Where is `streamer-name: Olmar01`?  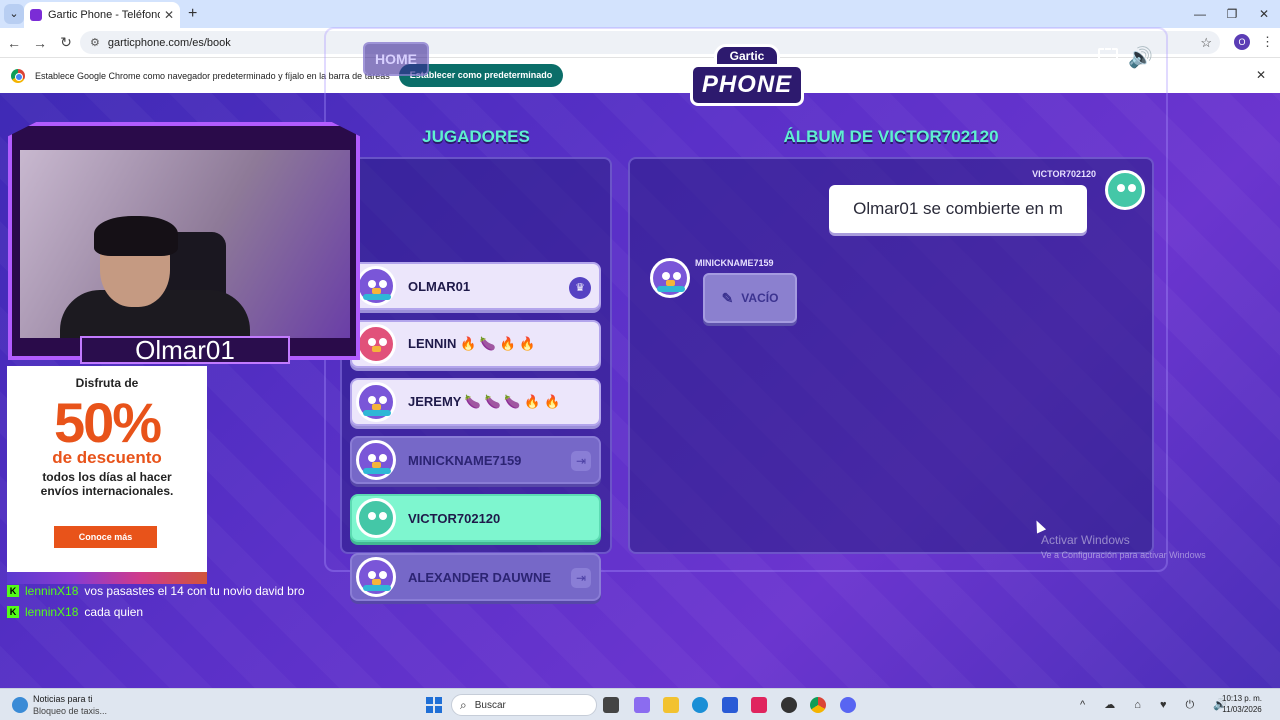 streamer-name: Olmar01 is located at coordinates (185, 350).